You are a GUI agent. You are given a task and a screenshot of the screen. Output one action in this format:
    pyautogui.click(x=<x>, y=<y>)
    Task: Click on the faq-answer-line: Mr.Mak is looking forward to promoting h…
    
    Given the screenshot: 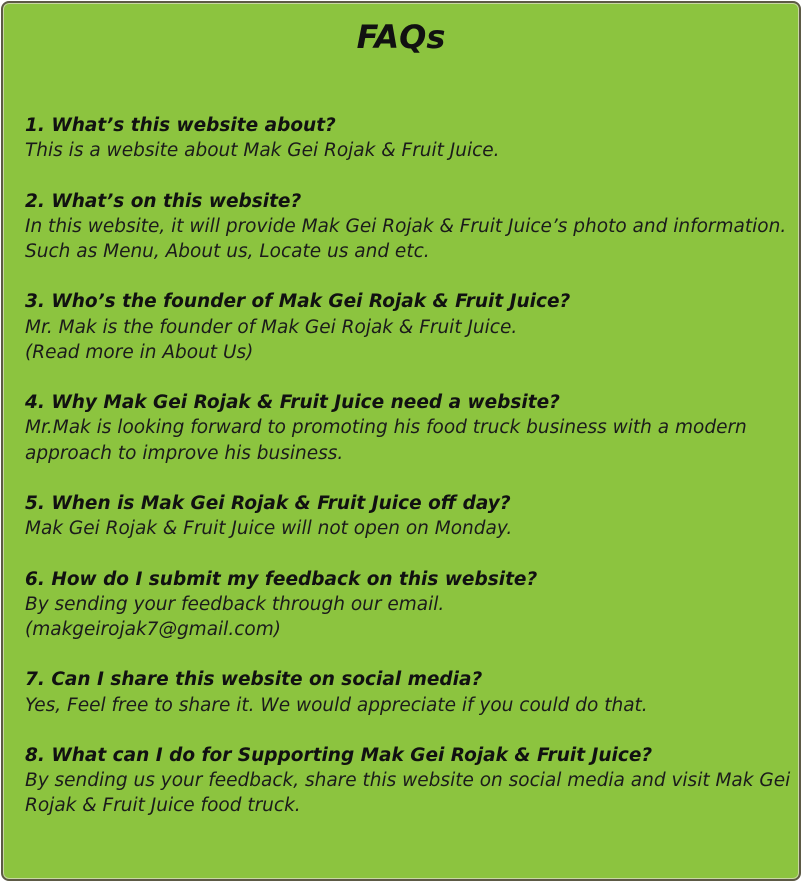 What is the action you would take?
    pyautogui.click(x=386, y=428)
    